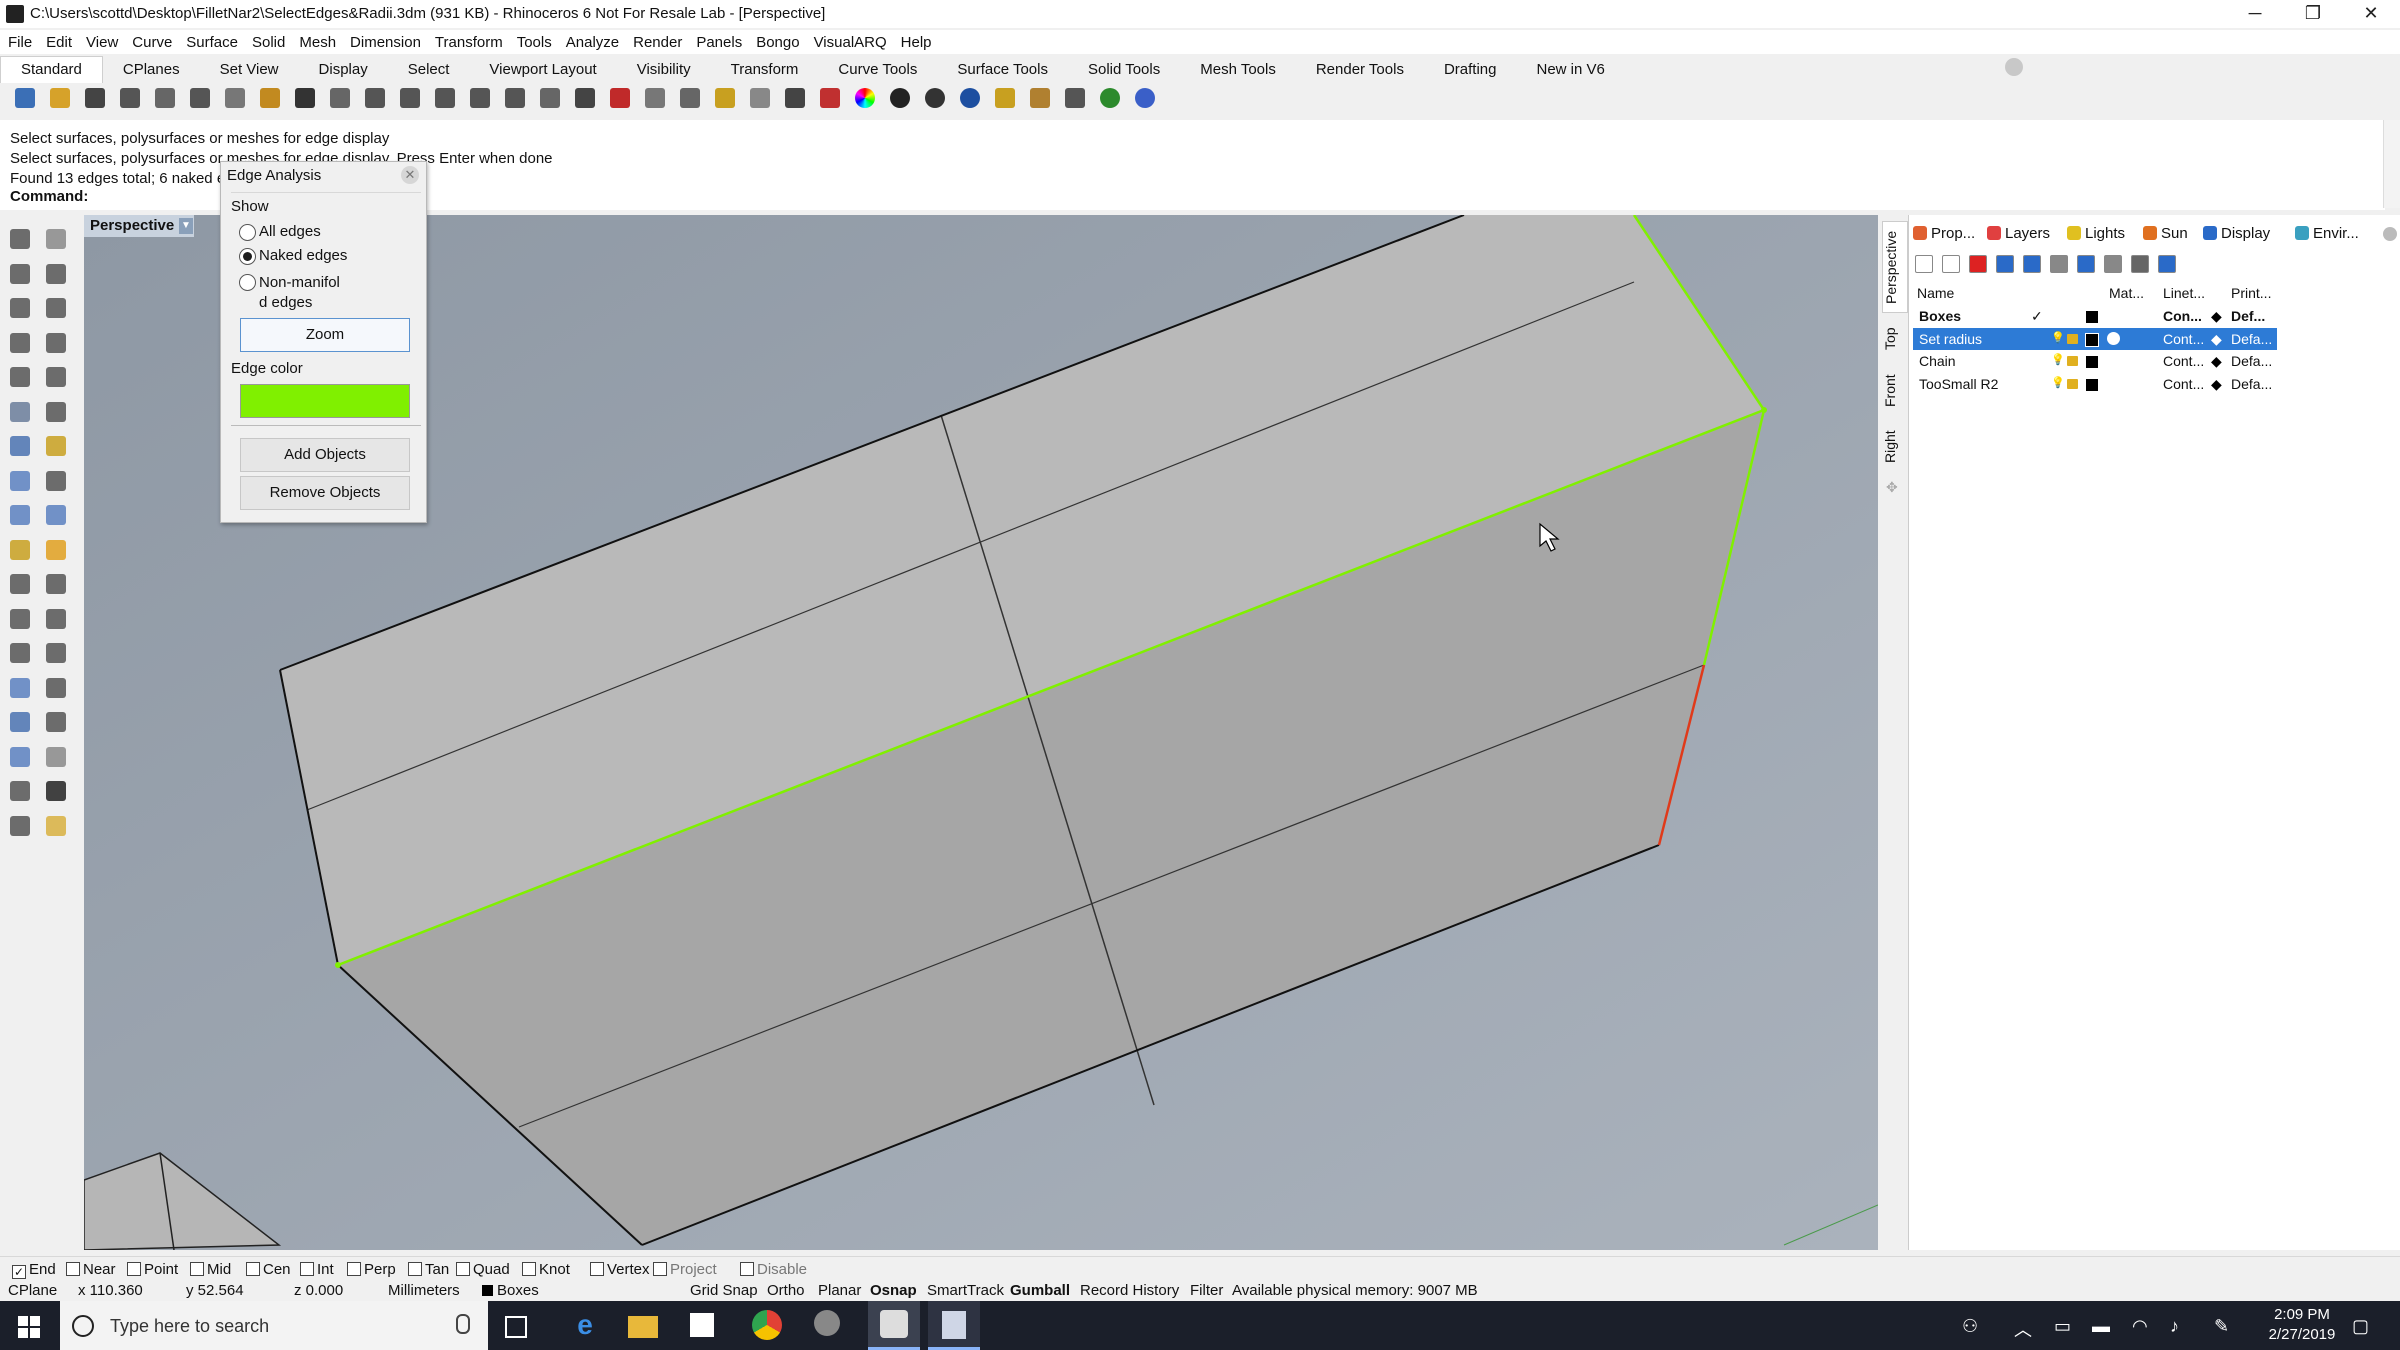 The height and width of the screenshot is (1350, 2400). What do you see at coordinates (2113, 338) in the screenshot?
I see `material-swatch` at bounding box center [2113, 338].